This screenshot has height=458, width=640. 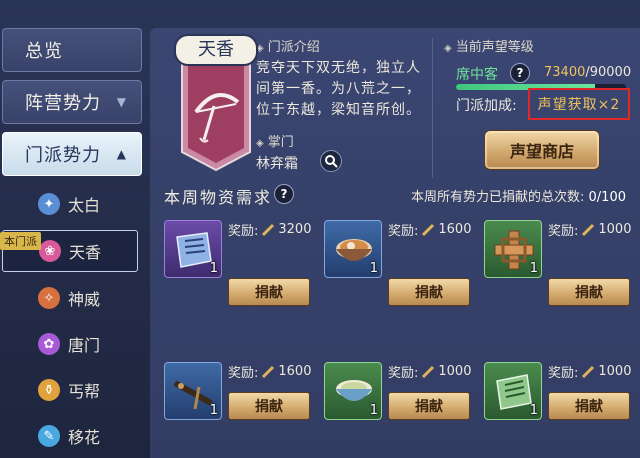 What do you see at coordinates (432, 108) in the screenshot?
I see `section-divider` at bounding box center [432, 108].